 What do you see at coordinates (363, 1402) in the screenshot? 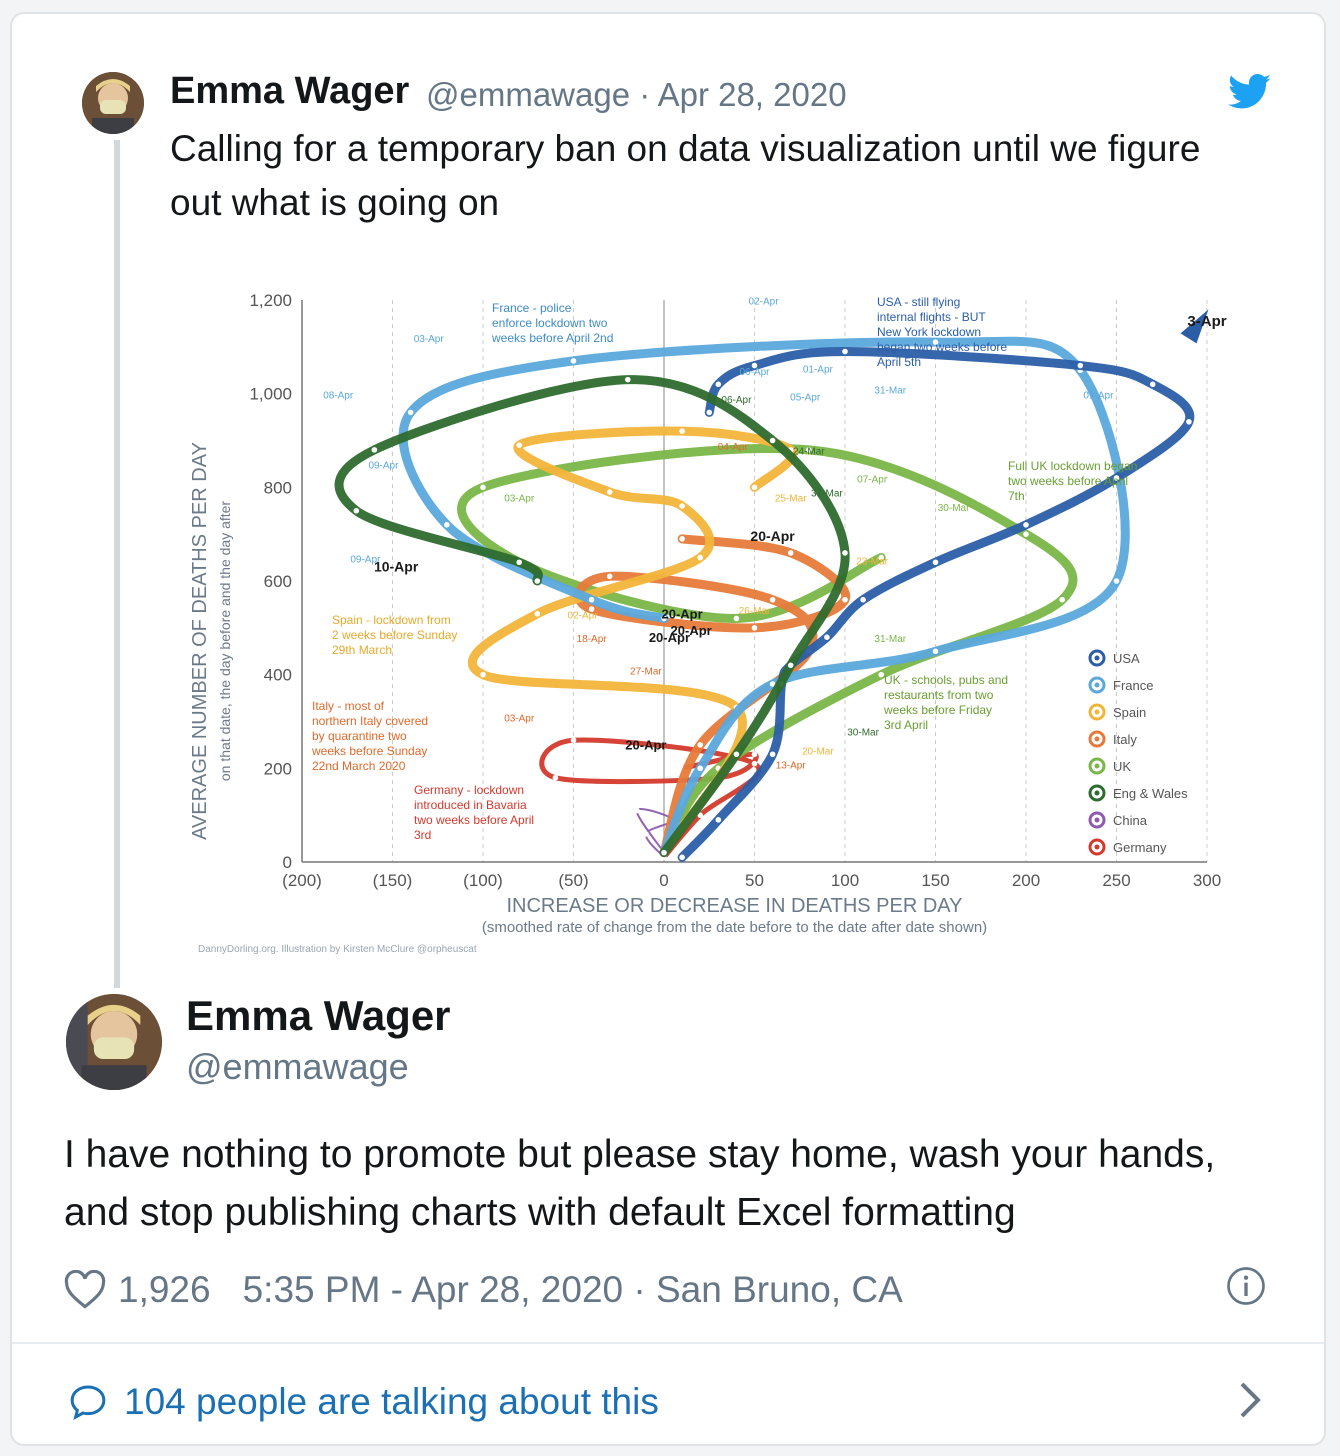
I see `conversation-link: 104 people are talking about this` at bounding box center [363, 1402].